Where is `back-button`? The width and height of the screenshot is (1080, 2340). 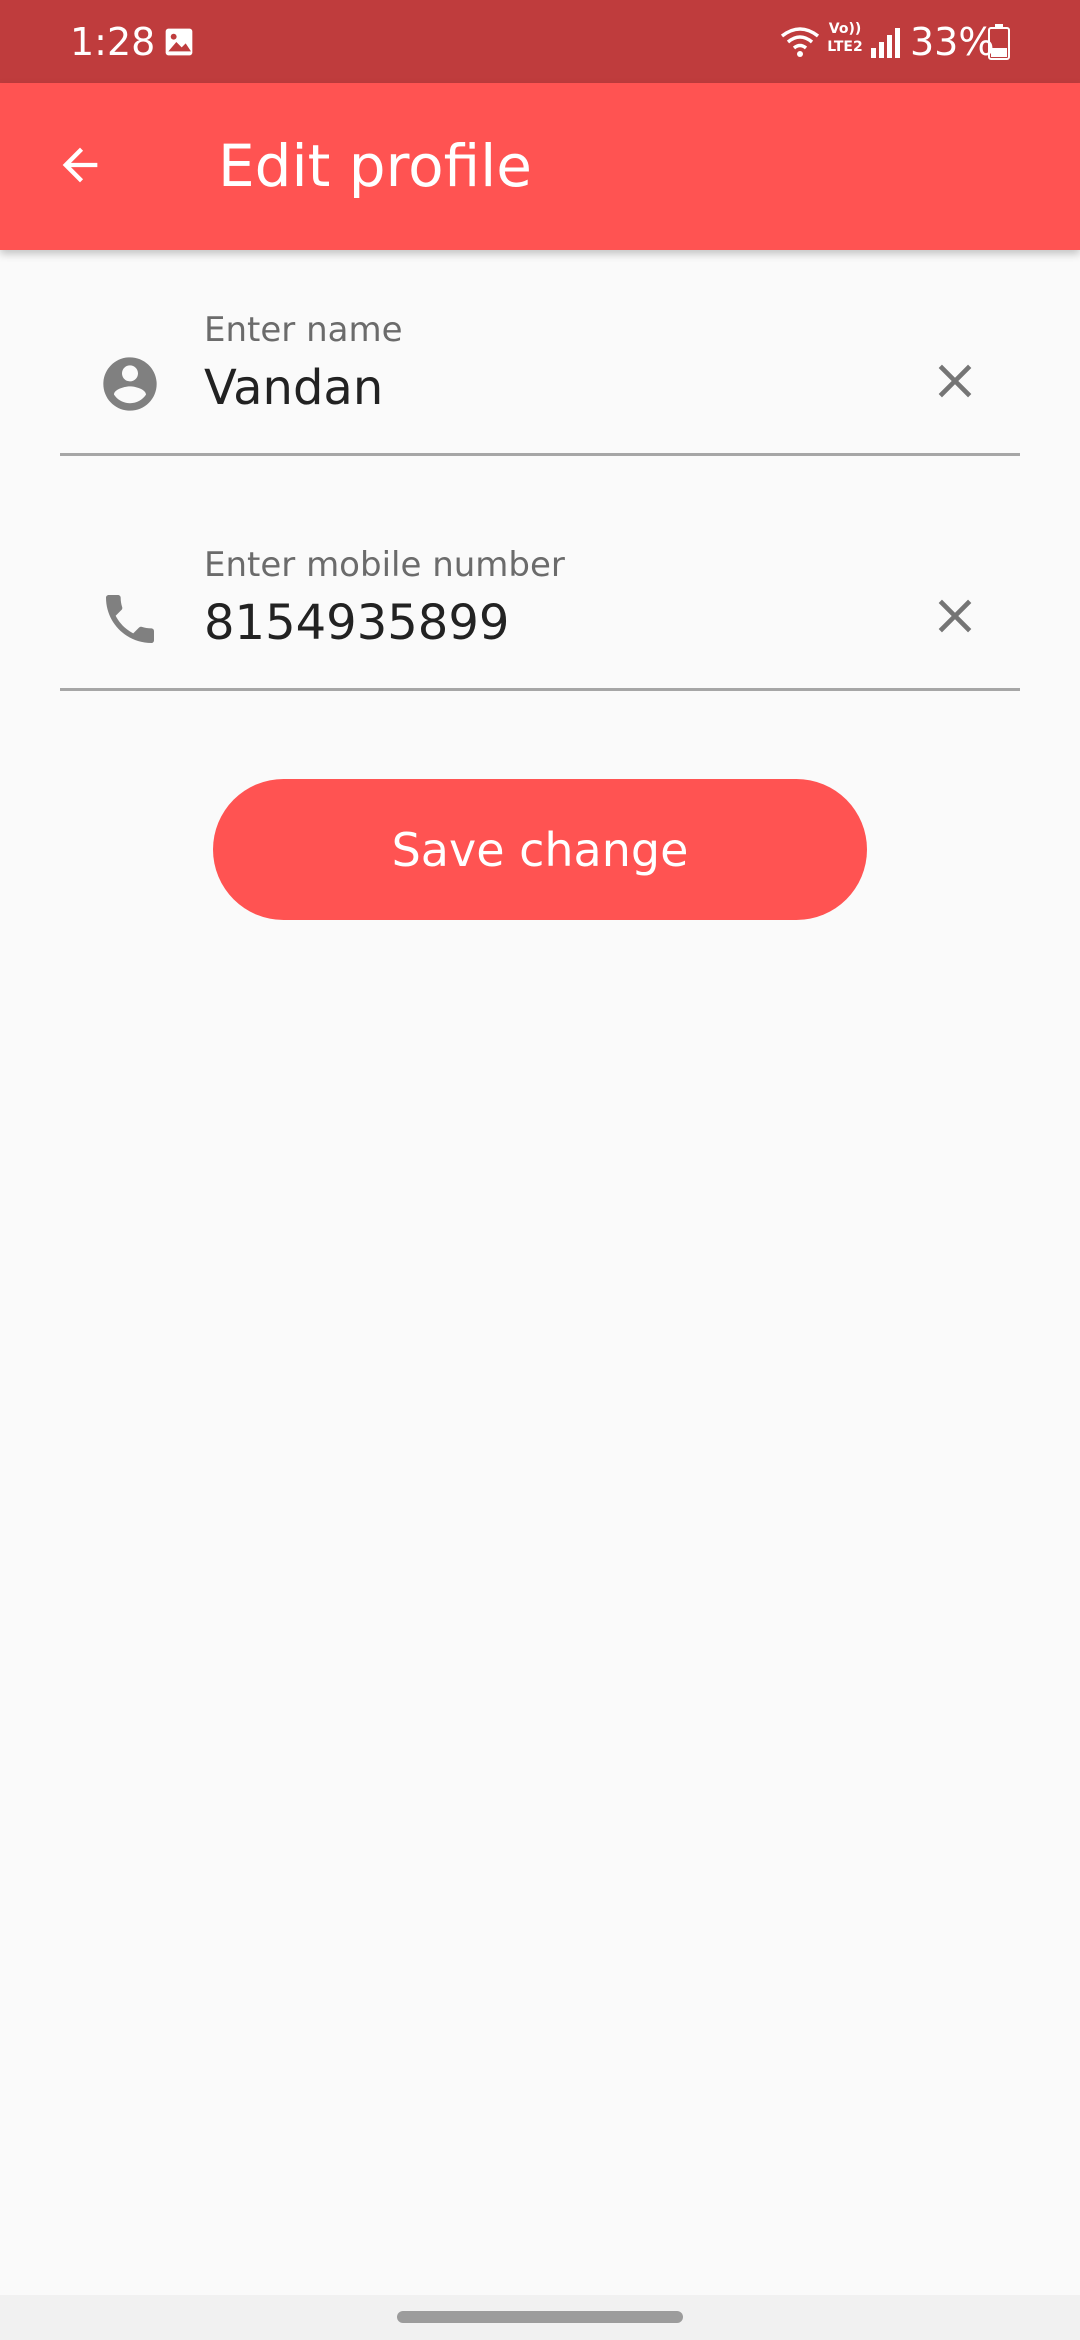
back-button is located at coordinates (80, 167).